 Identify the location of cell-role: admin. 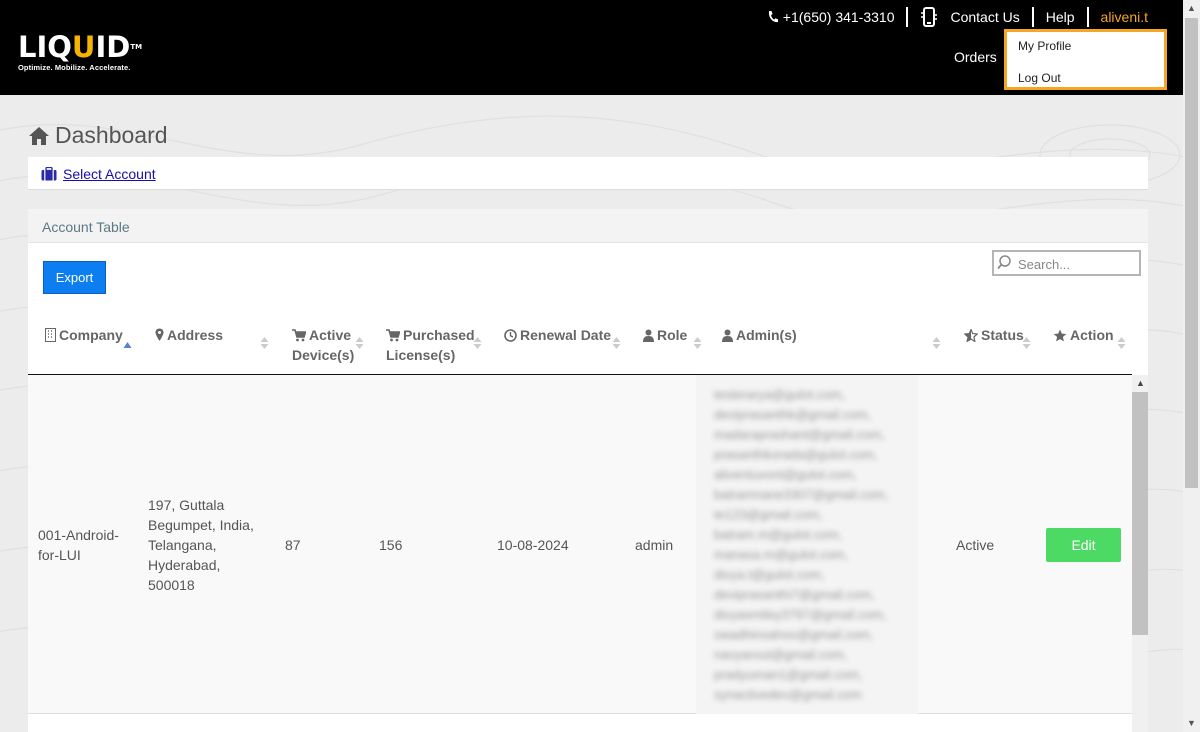
(654, 545).